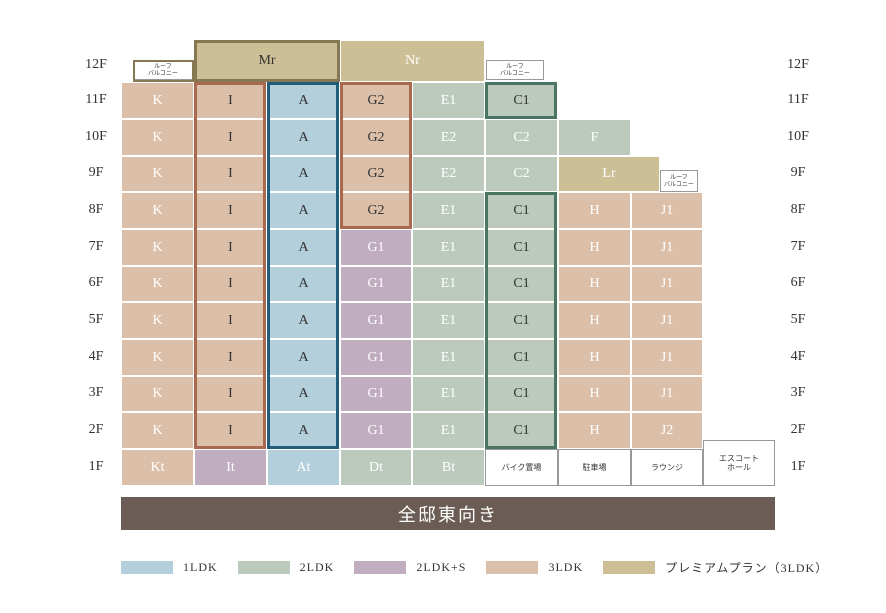  What do you see at coordinates (303, 100) in the screenshot?
I see `unit-a-11: A` at bounding box center [303, 100].